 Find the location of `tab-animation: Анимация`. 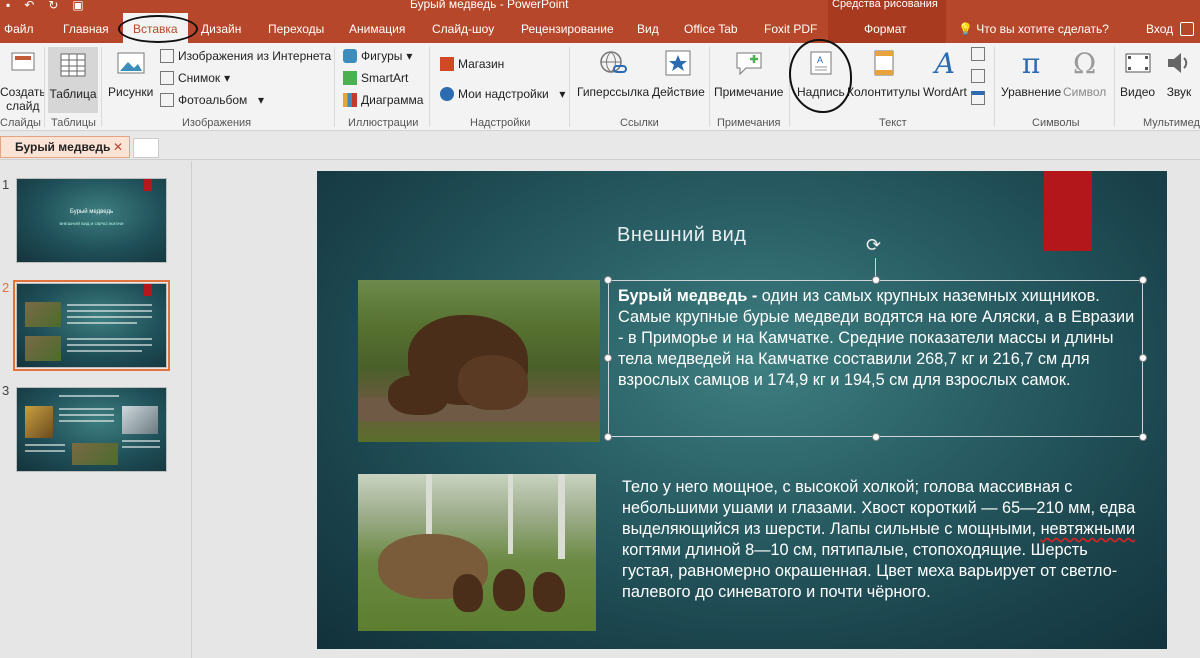

tab-animation: Анимация is located at coordinates (377, 28).